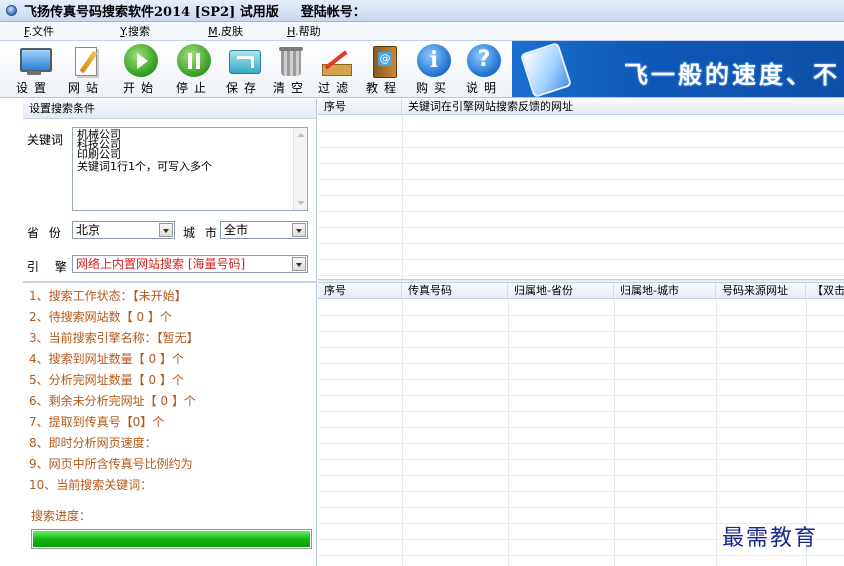 Image resolution: width=844 pixels, height=566 pixels. I want to click on city-value: 全市, so click(236, 230).